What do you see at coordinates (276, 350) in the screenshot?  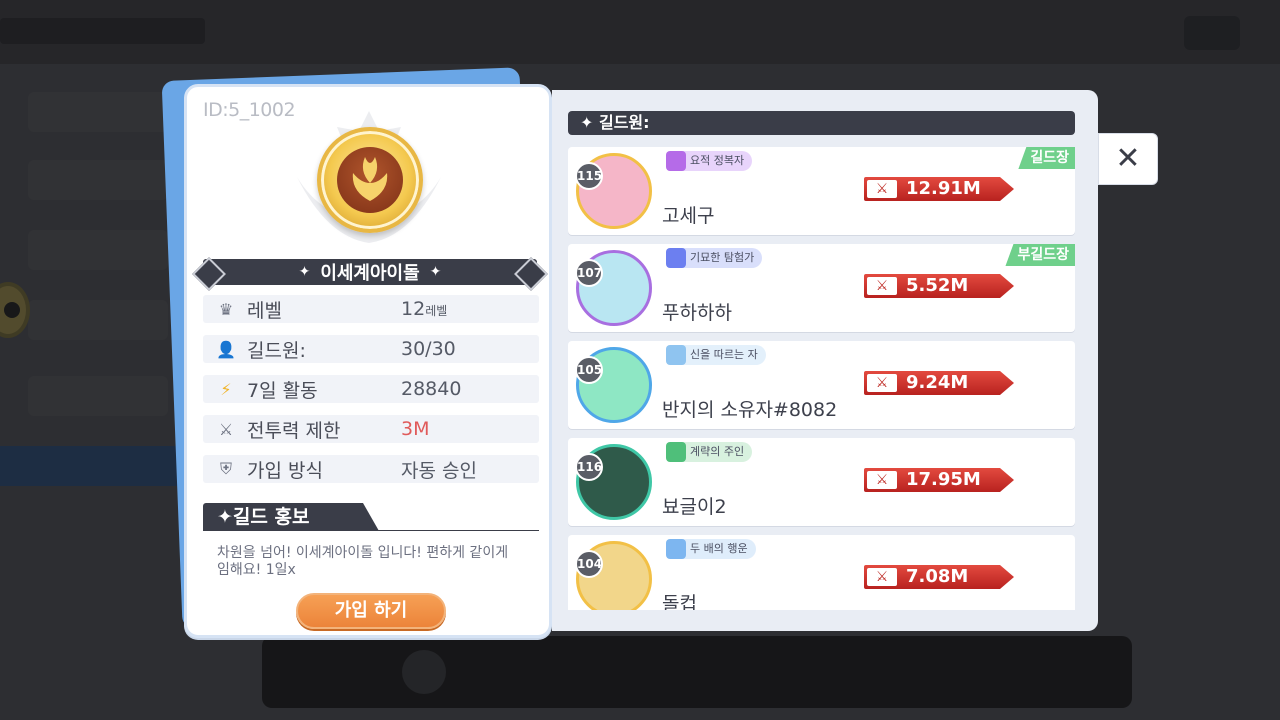 I see `stat-label: 길드원:` at bounding box center [276, 350].